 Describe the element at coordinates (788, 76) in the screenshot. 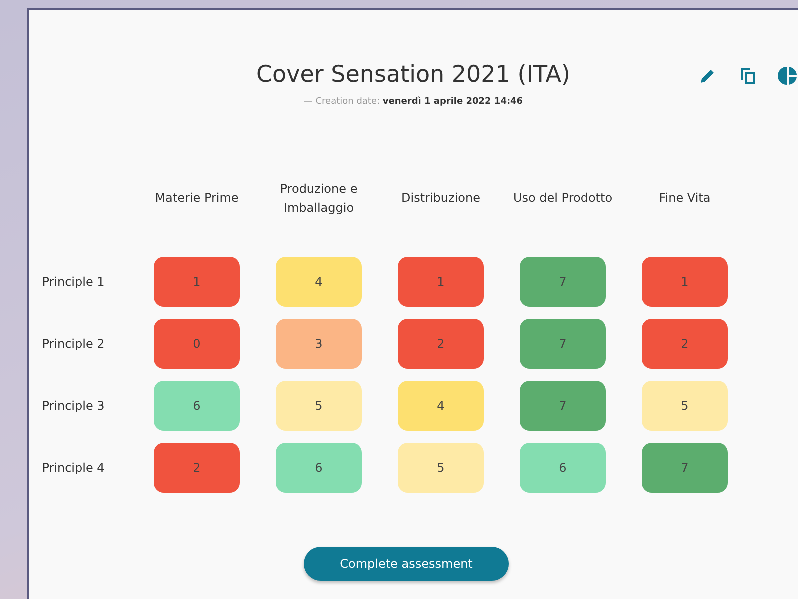

I see `pie-chart-icon` at that location.